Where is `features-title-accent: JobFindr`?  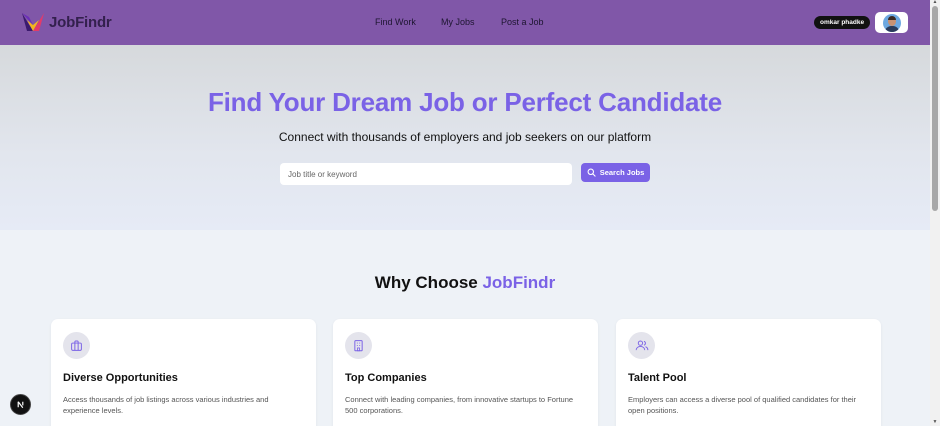
features-title-accent: JobFindr is located at coordinates (519, 282).